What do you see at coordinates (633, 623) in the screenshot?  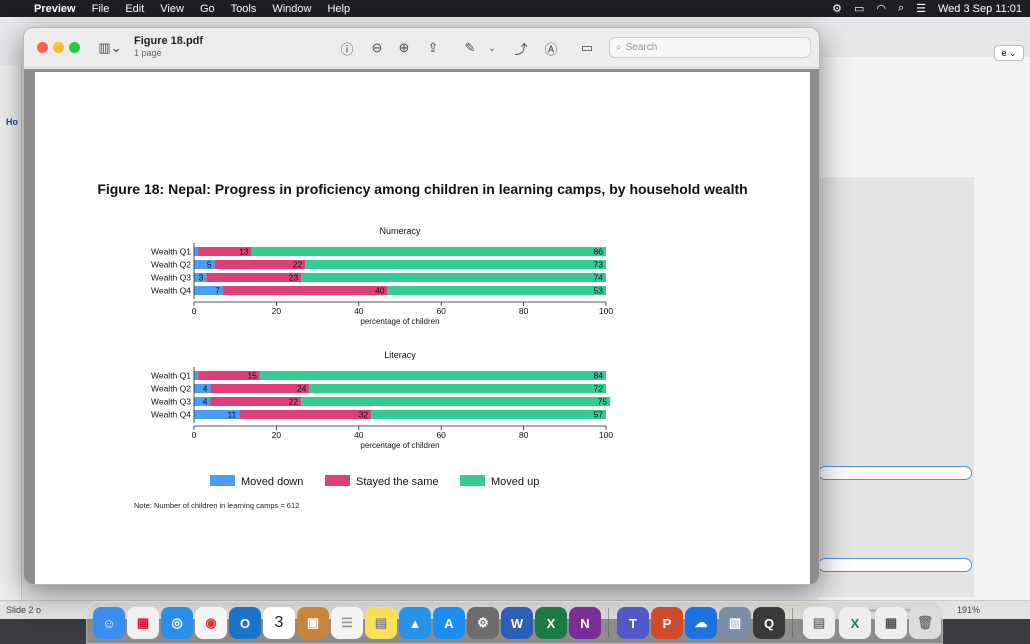 I see `teams-icon: T` at bounding box center [633, 623].